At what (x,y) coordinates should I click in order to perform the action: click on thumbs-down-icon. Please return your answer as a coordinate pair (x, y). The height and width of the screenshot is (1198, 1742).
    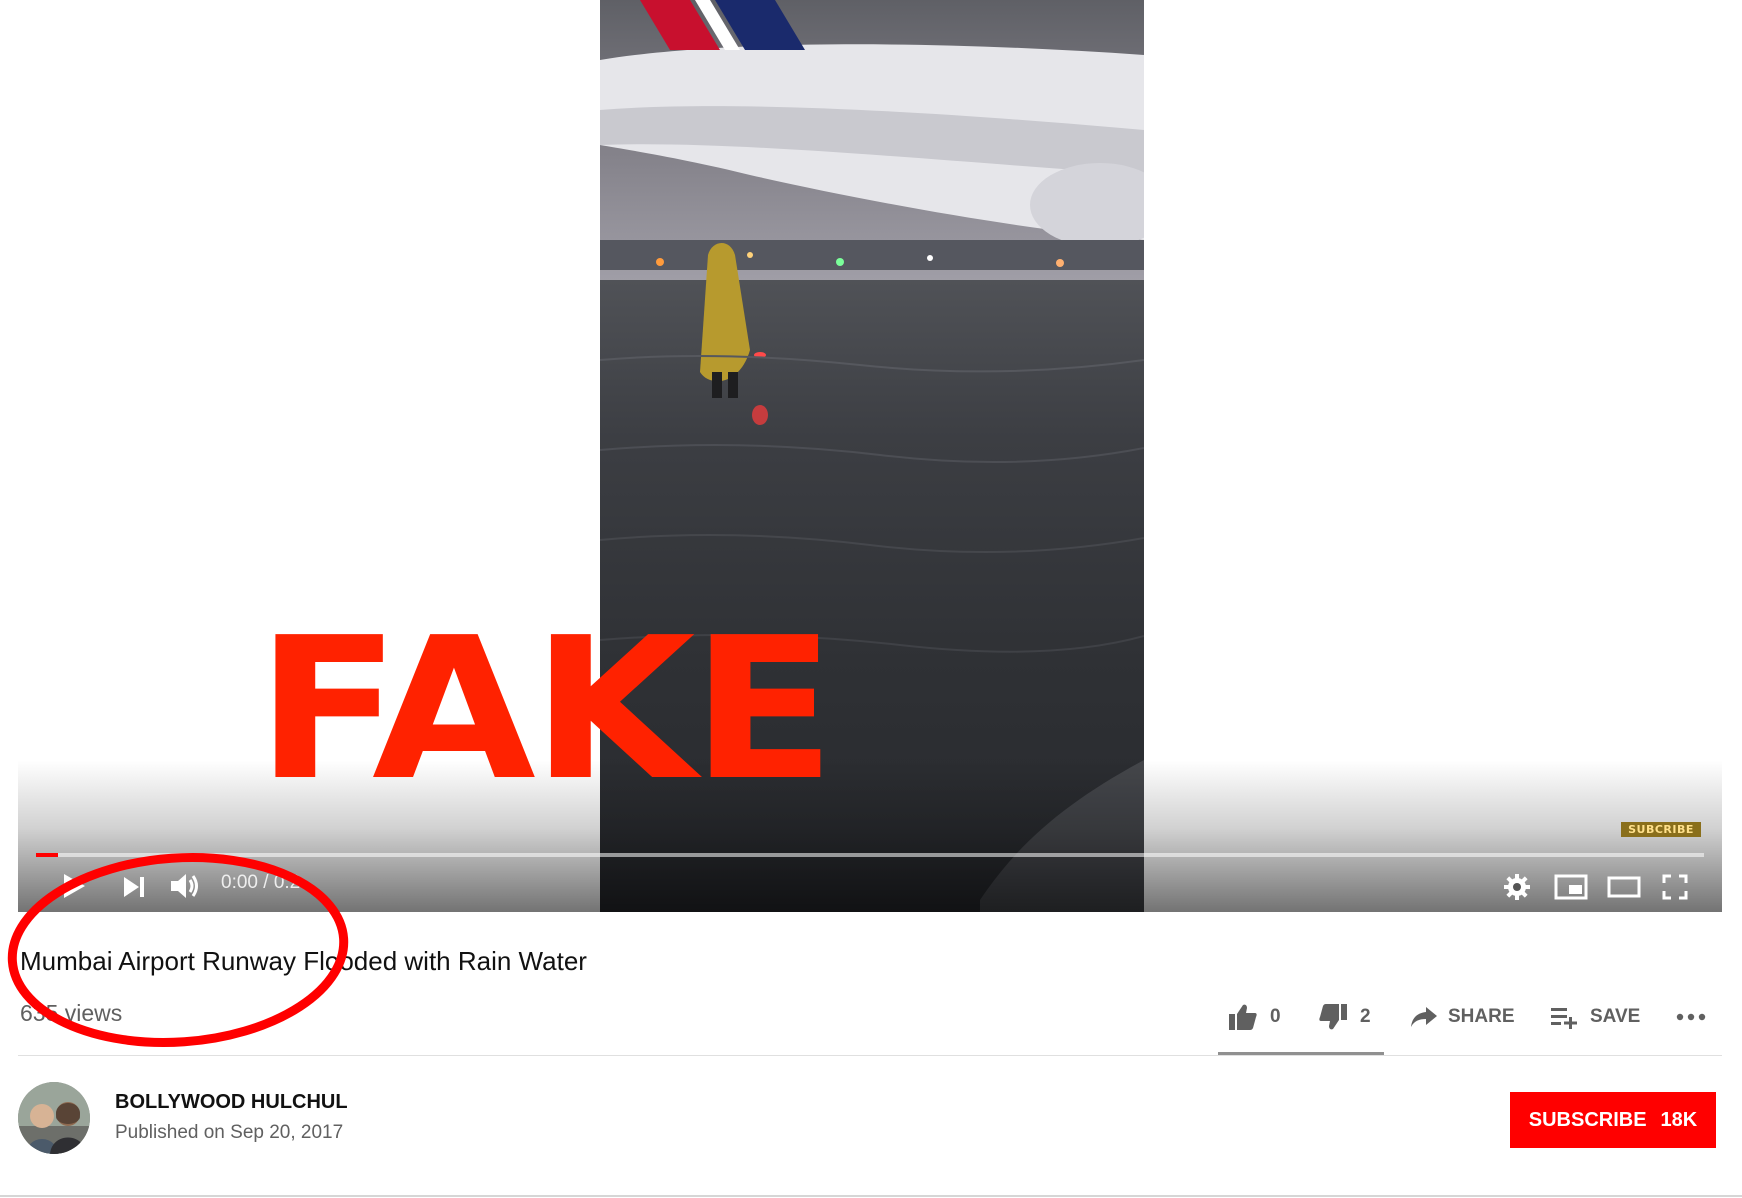
    Looking at the image, I should click on (1333, 1017).